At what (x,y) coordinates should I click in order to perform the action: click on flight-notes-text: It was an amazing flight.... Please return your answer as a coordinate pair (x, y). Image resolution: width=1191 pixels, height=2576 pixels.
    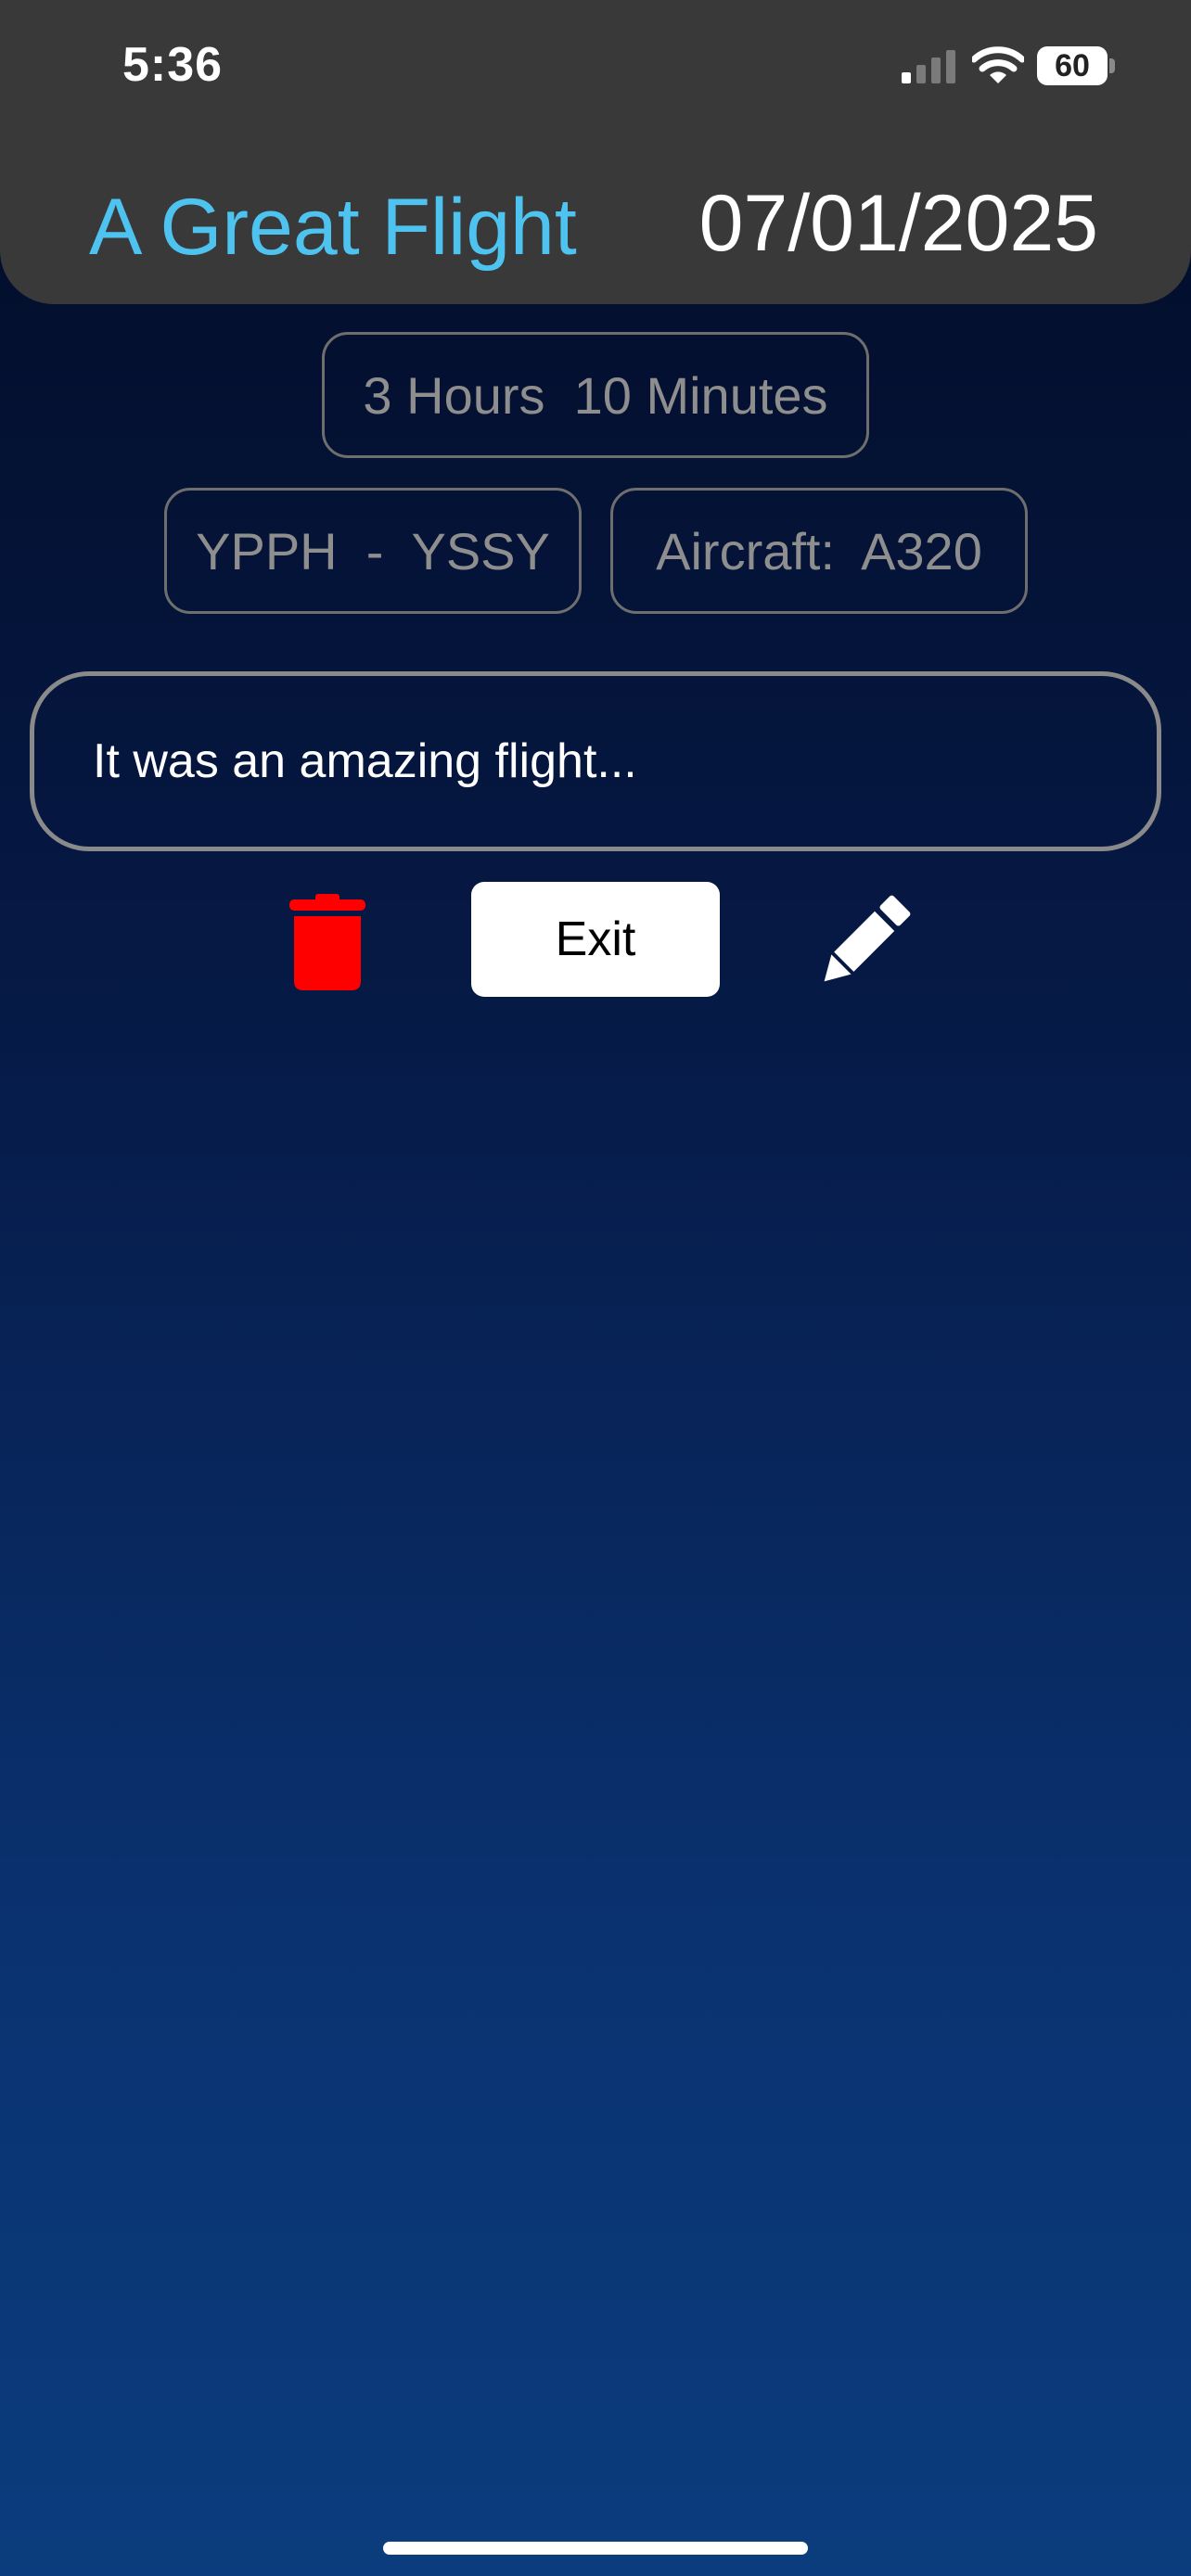
    Looking at the image, I should click on (365, 761).